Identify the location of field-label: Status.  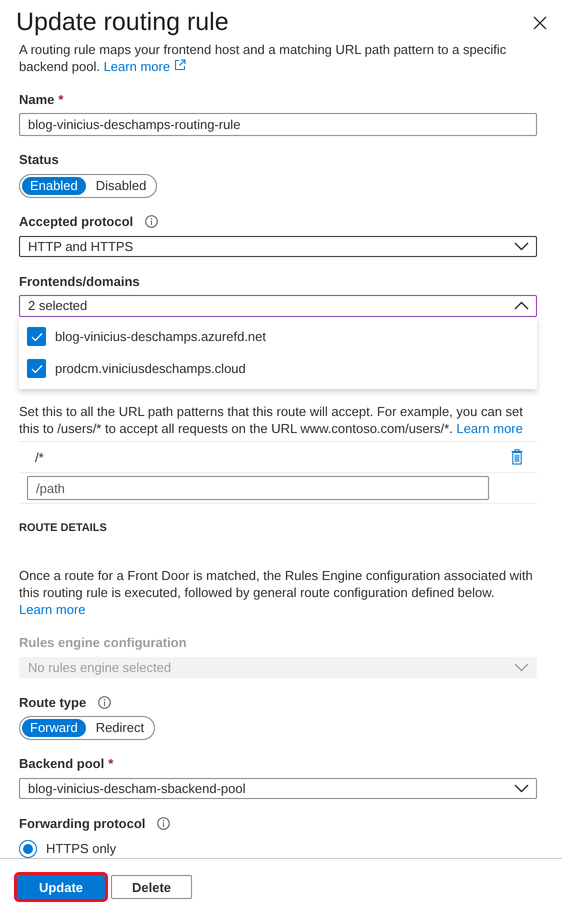
(39, 160).